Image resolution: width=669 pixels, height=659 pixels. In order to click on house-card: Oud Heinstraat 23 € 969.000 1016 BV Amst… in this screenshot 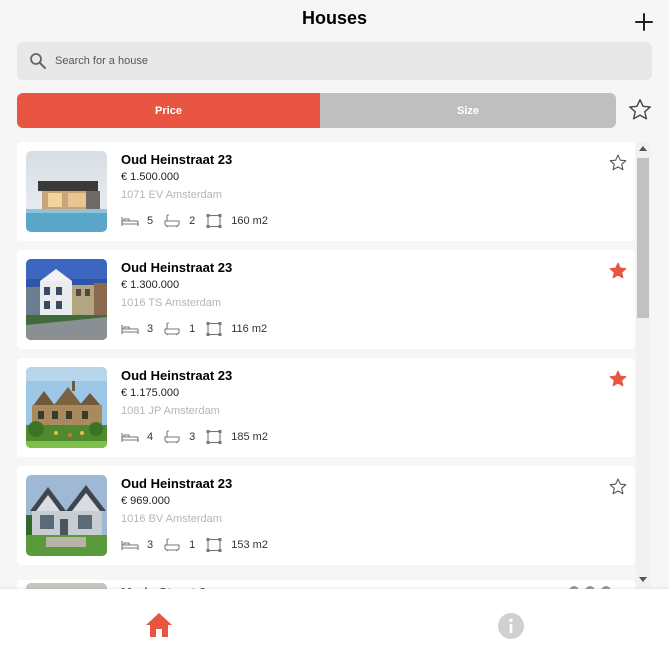, I will do `click(326, 515)`.